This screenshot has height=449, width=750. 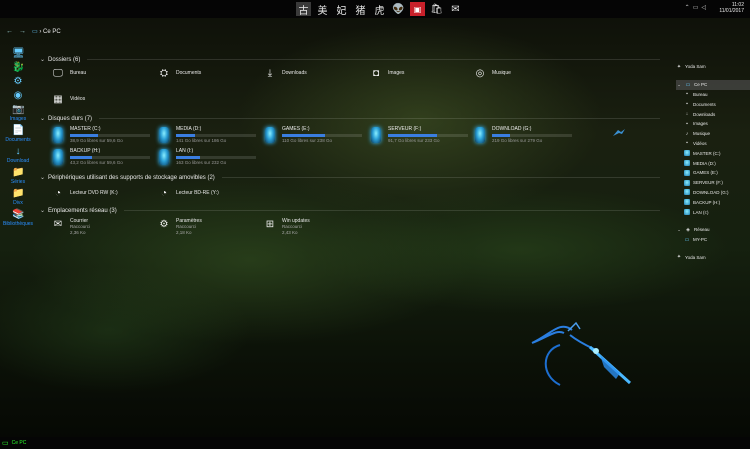 I want to click on chevron-up-icon: ⌃, so click(x=687, y=7).